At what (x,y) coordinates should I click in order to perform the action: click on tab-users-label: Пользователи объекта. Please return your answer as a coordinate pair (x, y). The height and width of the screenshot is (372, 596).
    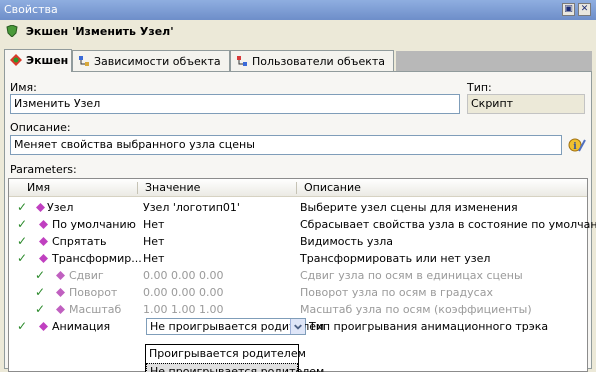
    Looking at the image, I should click on (319, 61).